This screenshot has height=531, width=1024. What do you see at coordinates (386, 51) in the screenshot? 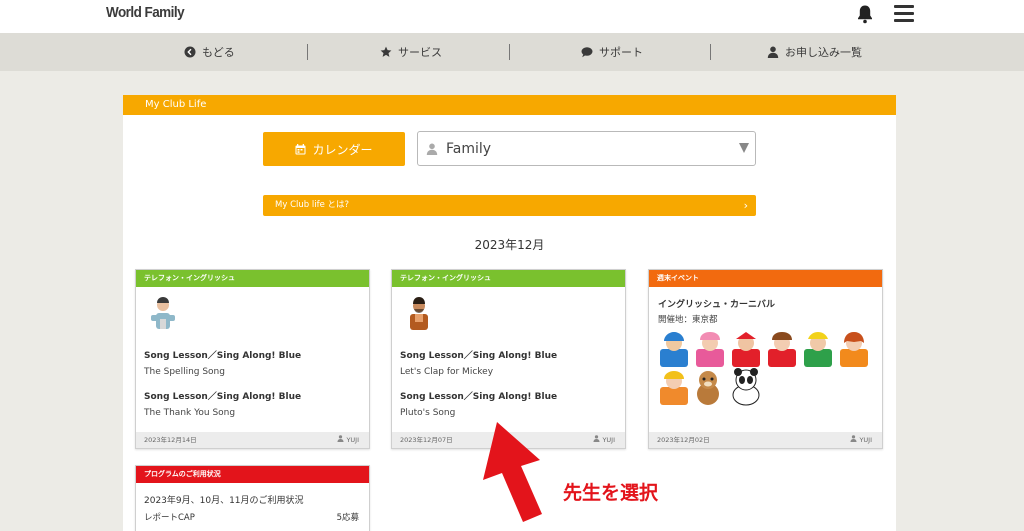
I see `star-icon` at bounding box center [386, 51].